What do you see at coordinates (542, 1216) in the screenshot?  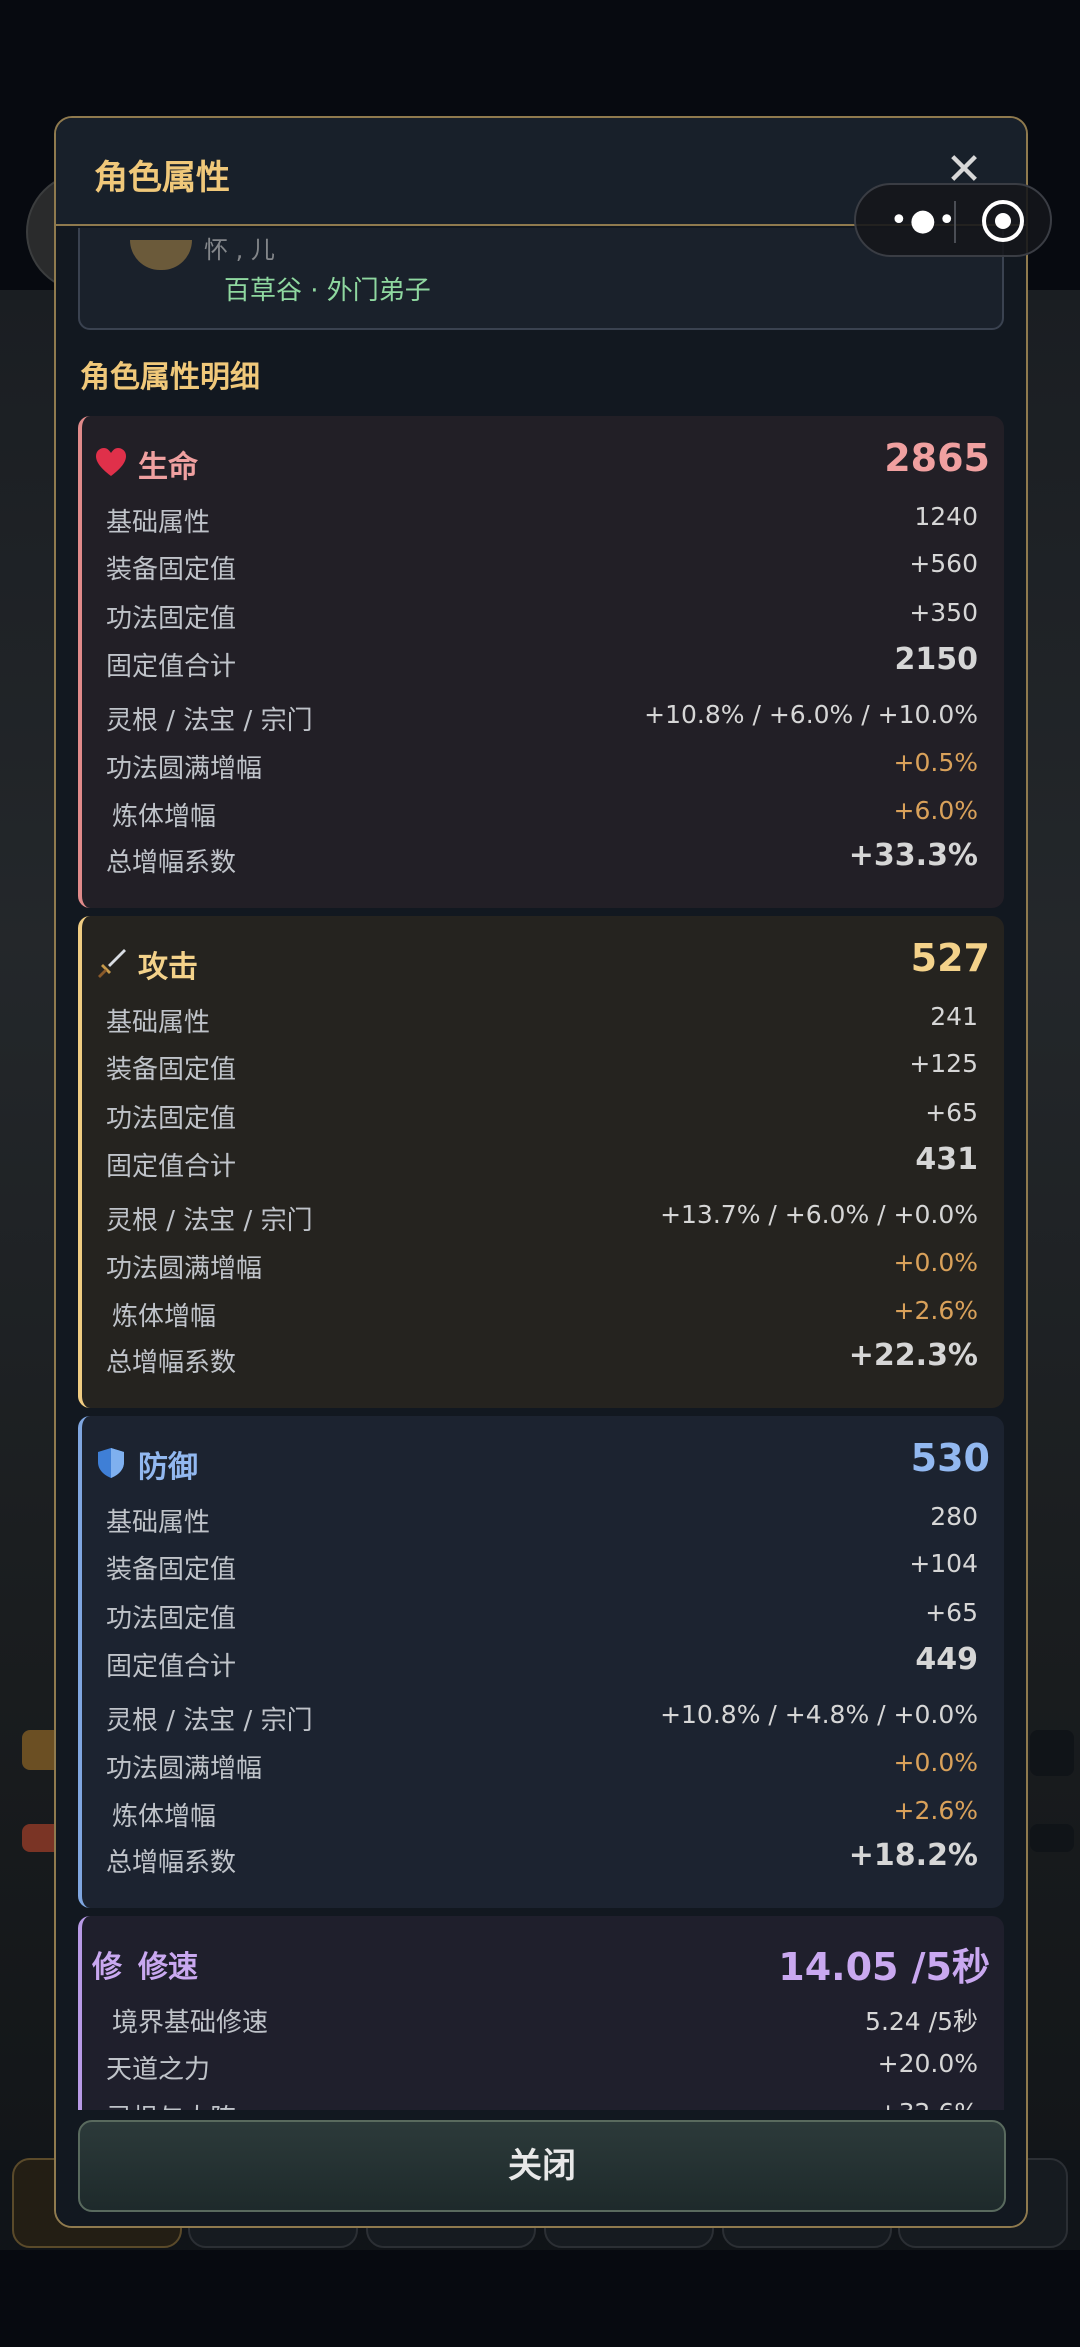 I see `stat-row: 灵根 / 法宝 / 宗门 +13.7% / +6.0% / +0.0%` at bounding box center [542, 1216].